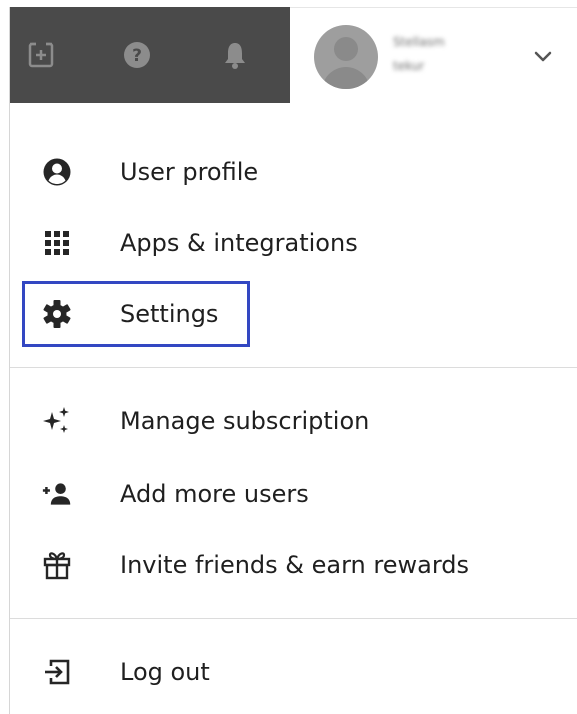 The height and width of the screenshot is (714, 577). I want to click on menu-item-add-more-users: Add more users, so click(293, 494).